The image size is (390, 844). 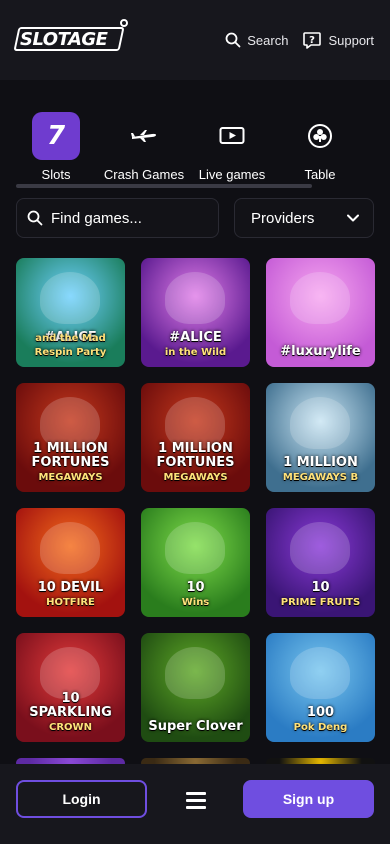 What do you see at coordinates (308, 799) in the screenshot?
I see `signup-button: Sign up` at bounding box center [308, 799].